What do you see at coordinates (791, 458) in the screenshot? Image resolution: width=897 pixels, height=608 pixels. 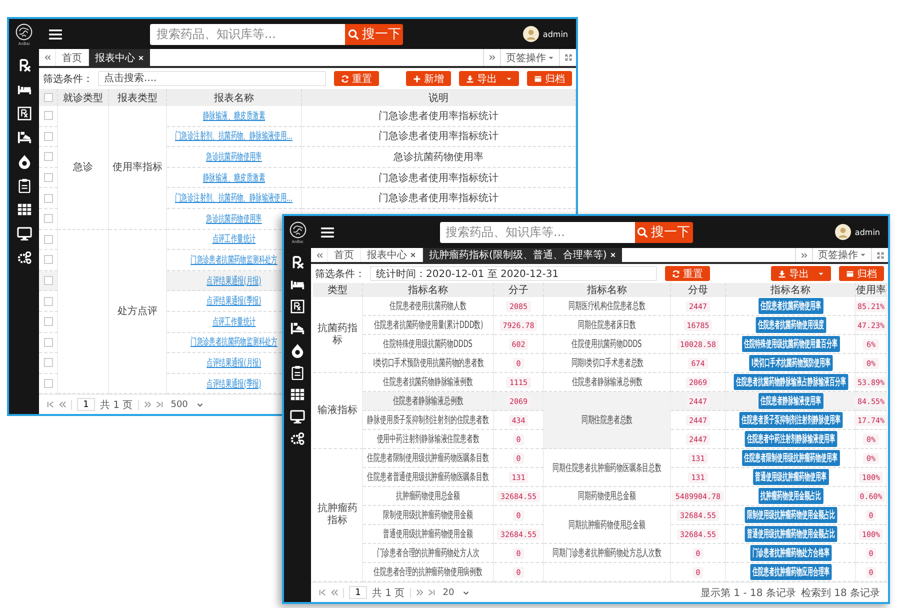 I see `indicator-tag: 住院患者限制使用级抗肿瘤药物使用率` at bounding box center [791, 458].